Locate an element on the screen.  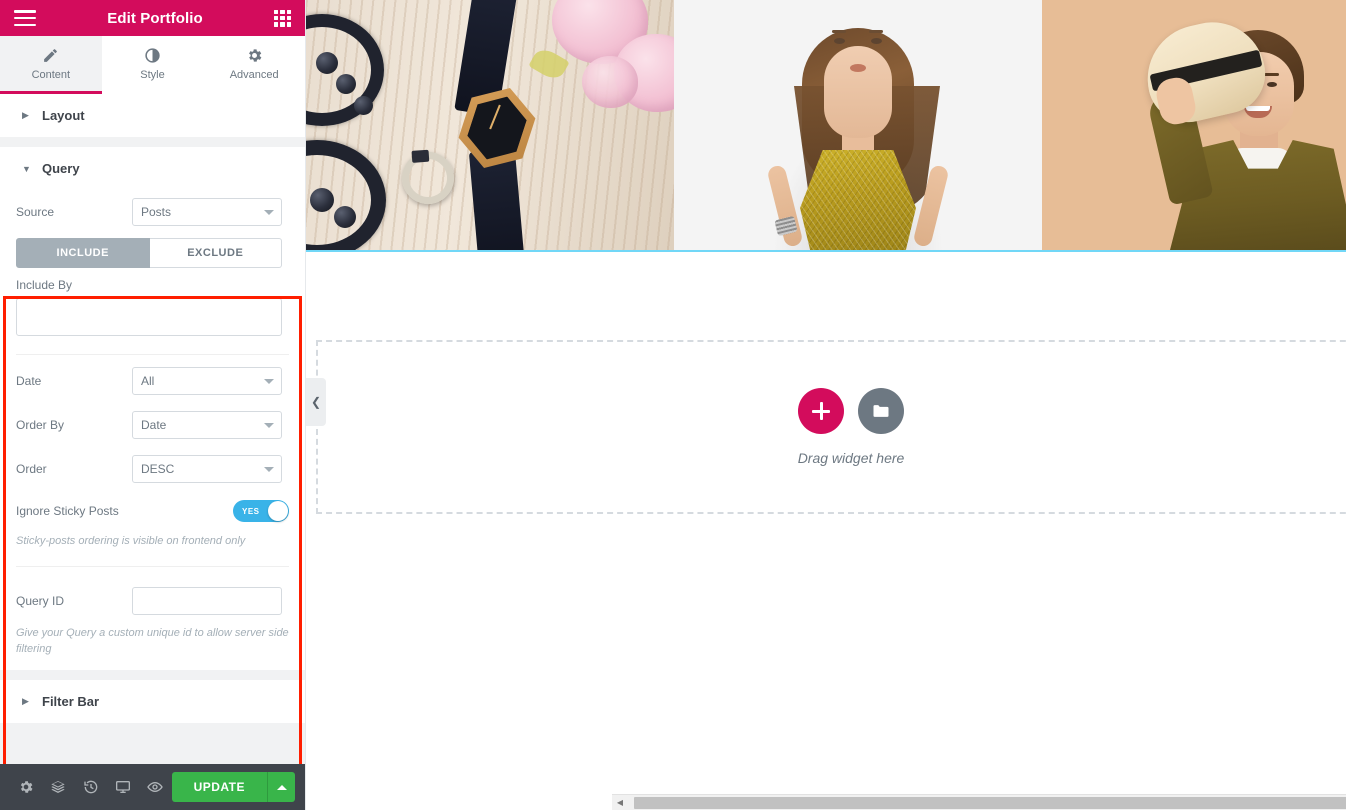
control-order: Order DESC is located at coordinates (152, 469).